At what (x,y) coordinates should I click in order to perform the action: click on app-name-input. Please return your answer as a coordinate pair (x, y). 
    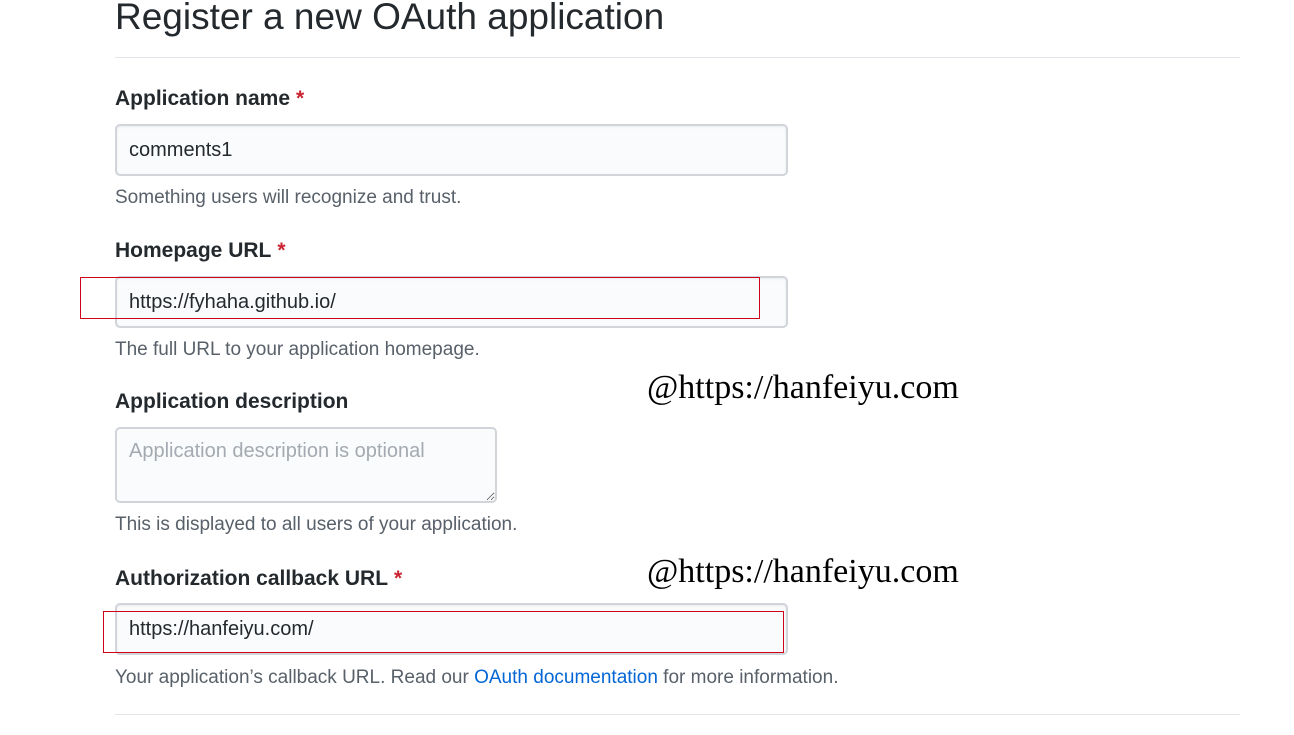
    Looking at the image, I should click on (451, 150).